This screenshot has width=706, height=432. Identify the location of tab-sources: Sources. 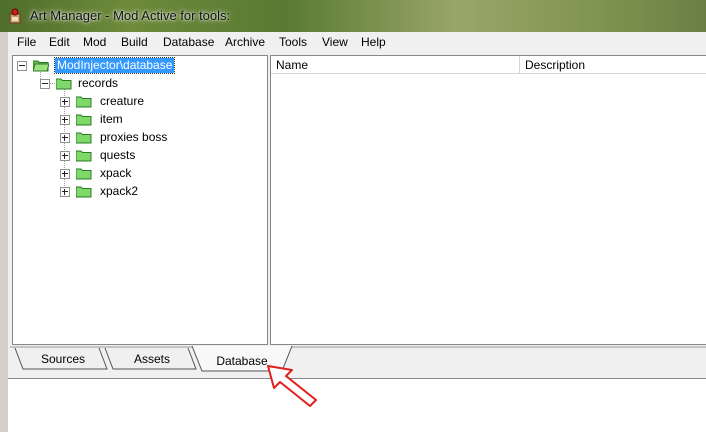
(63, 359).